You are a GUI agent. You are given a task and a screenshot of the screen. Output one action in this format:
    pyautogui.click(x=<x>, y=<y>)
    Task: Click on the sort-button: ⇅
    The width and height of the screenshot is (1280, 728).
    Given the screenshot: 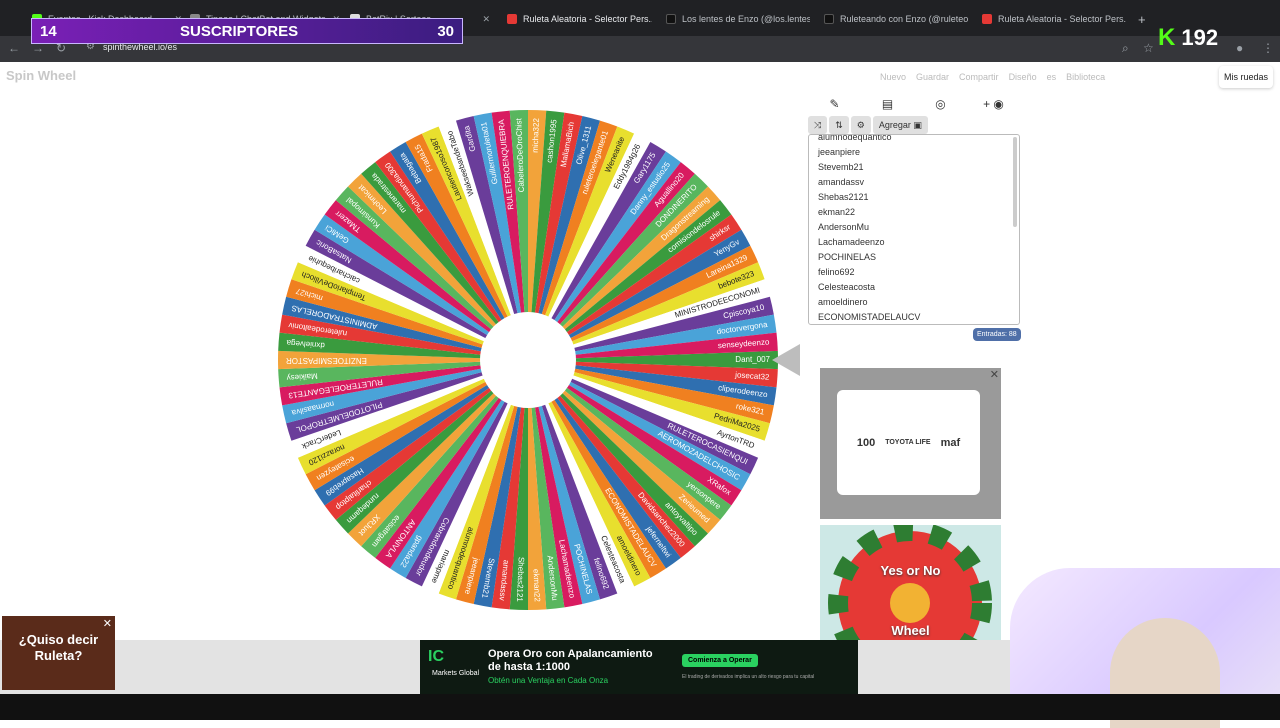 What is the action you would take?
    pyautogui.click(x=839, y=125)
    